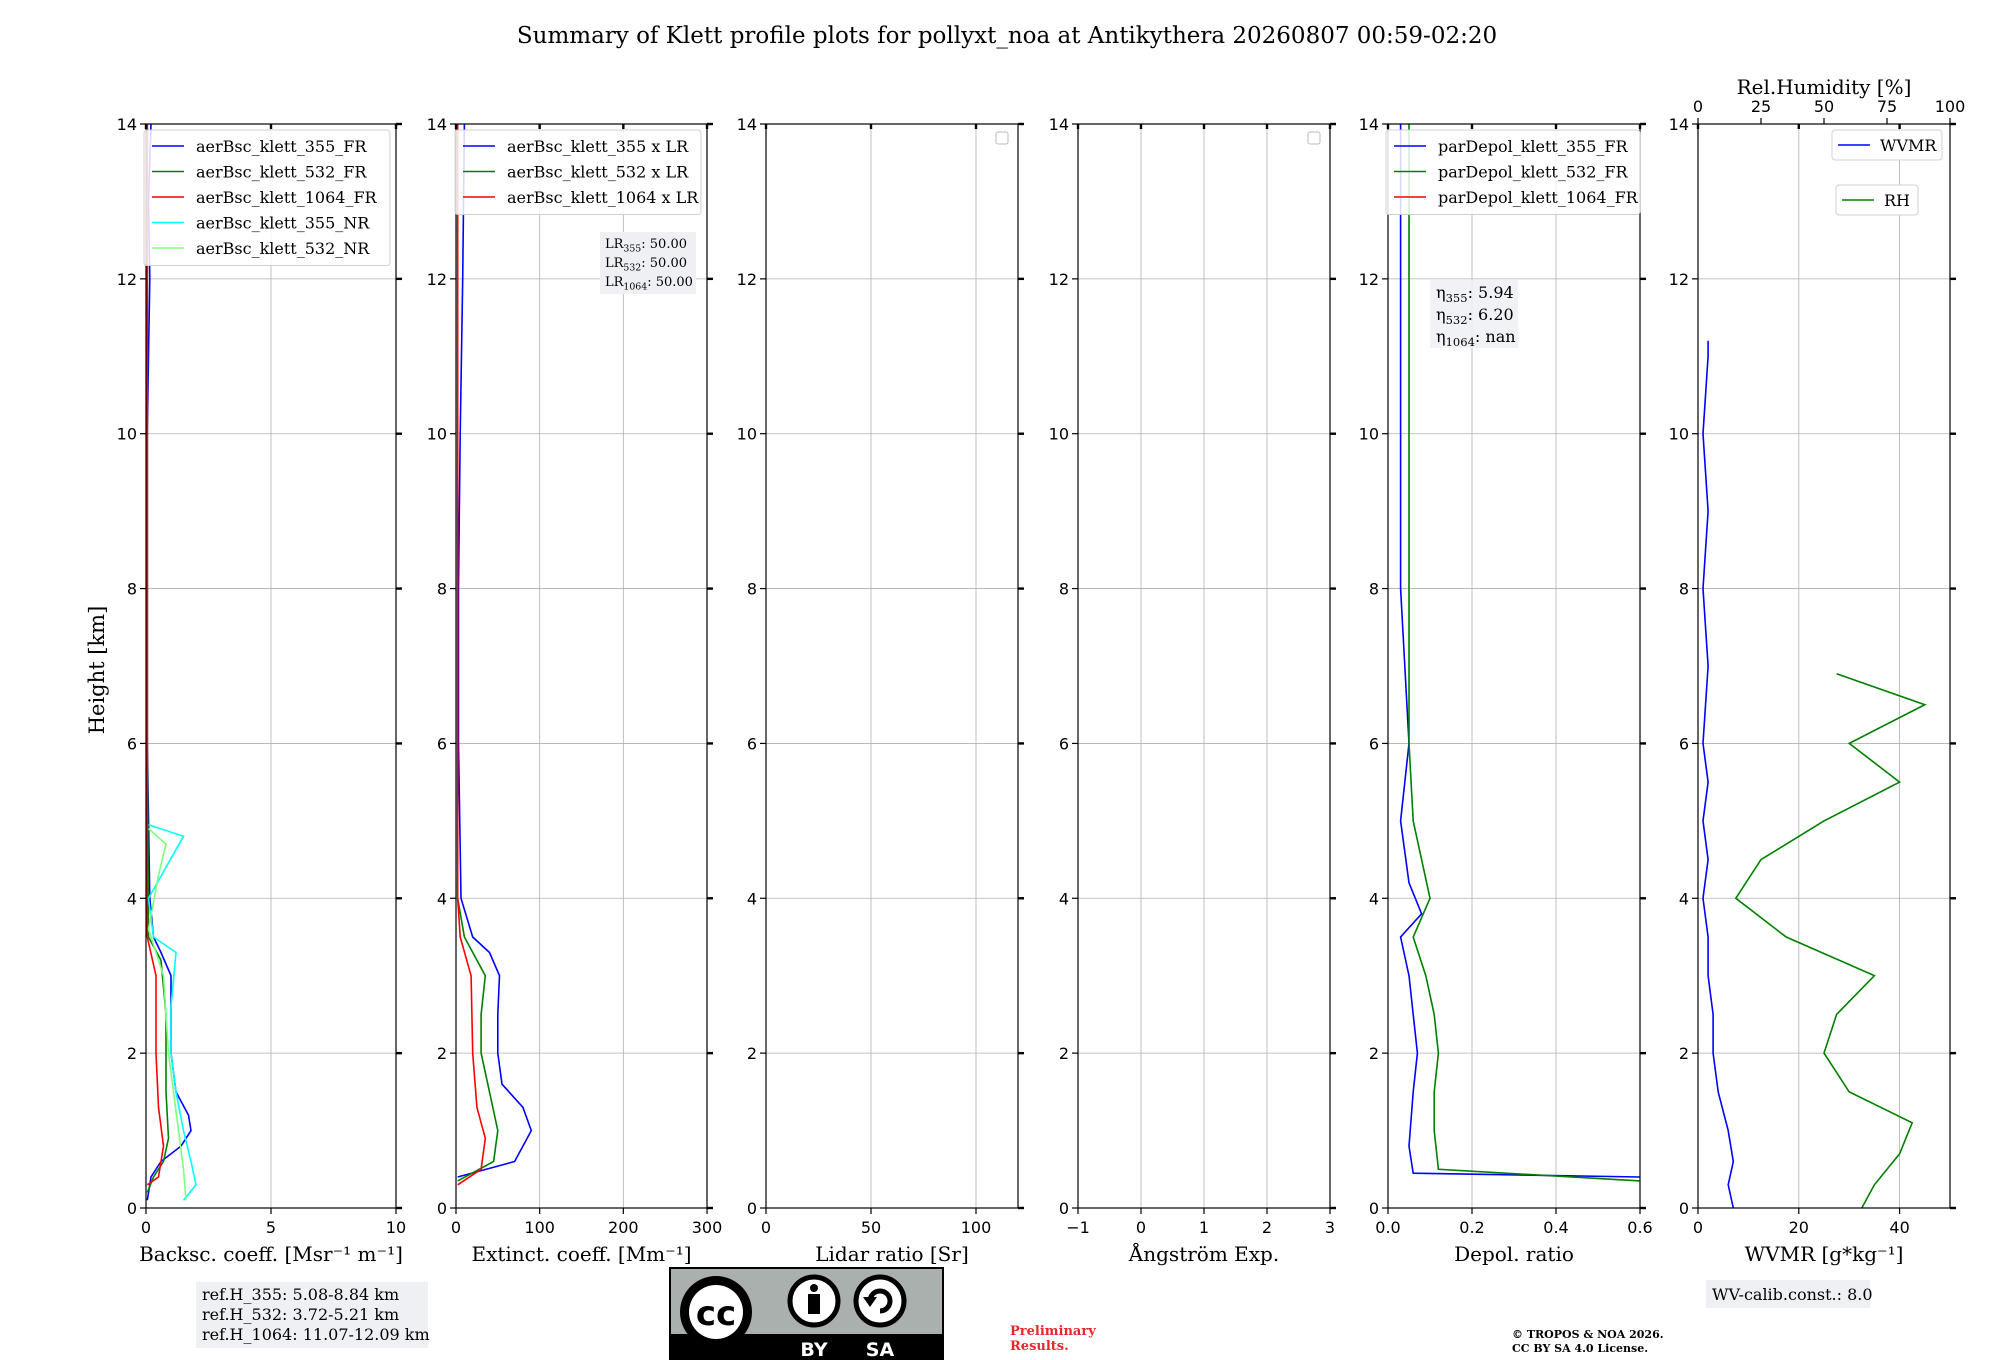 This screenshot has height=1360, width=2000. I want to click on cc-sa-text: SA, so click(880, 1349).